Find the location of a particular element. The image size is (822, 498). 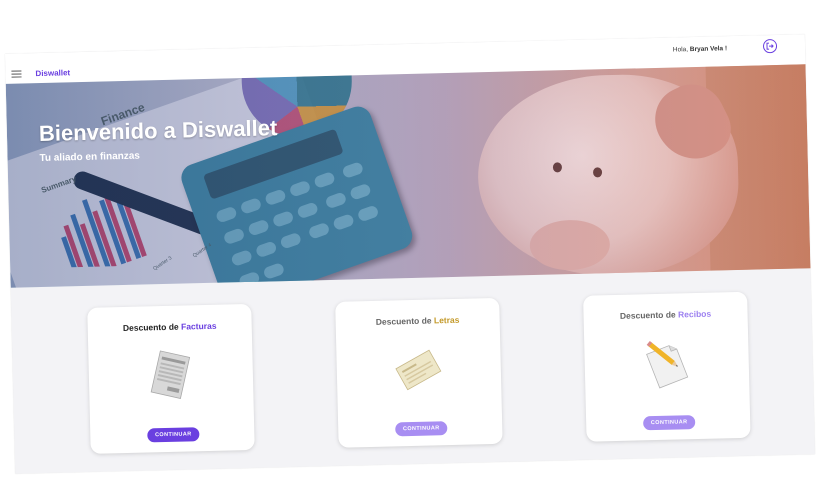

card-title: Descuento de Facturas is located at coordinates (170, 327).